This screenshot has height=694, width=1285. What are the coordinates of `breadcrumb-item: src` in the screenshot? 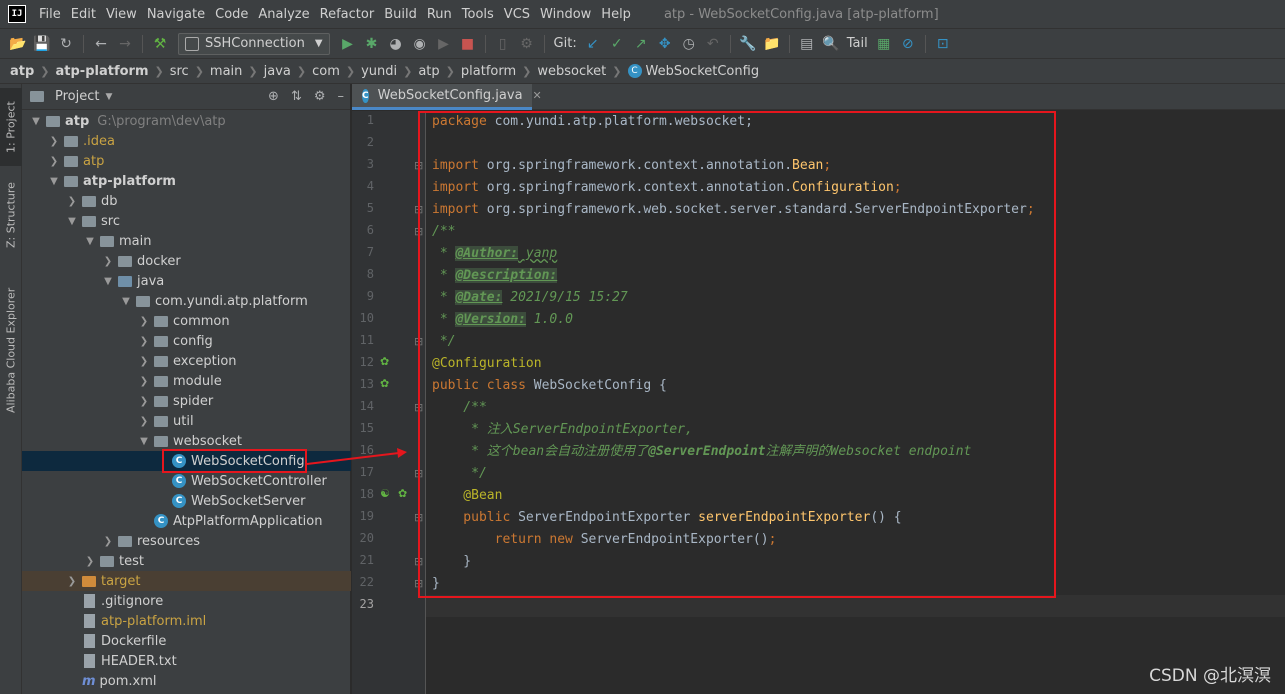 It's located at (179, 71).